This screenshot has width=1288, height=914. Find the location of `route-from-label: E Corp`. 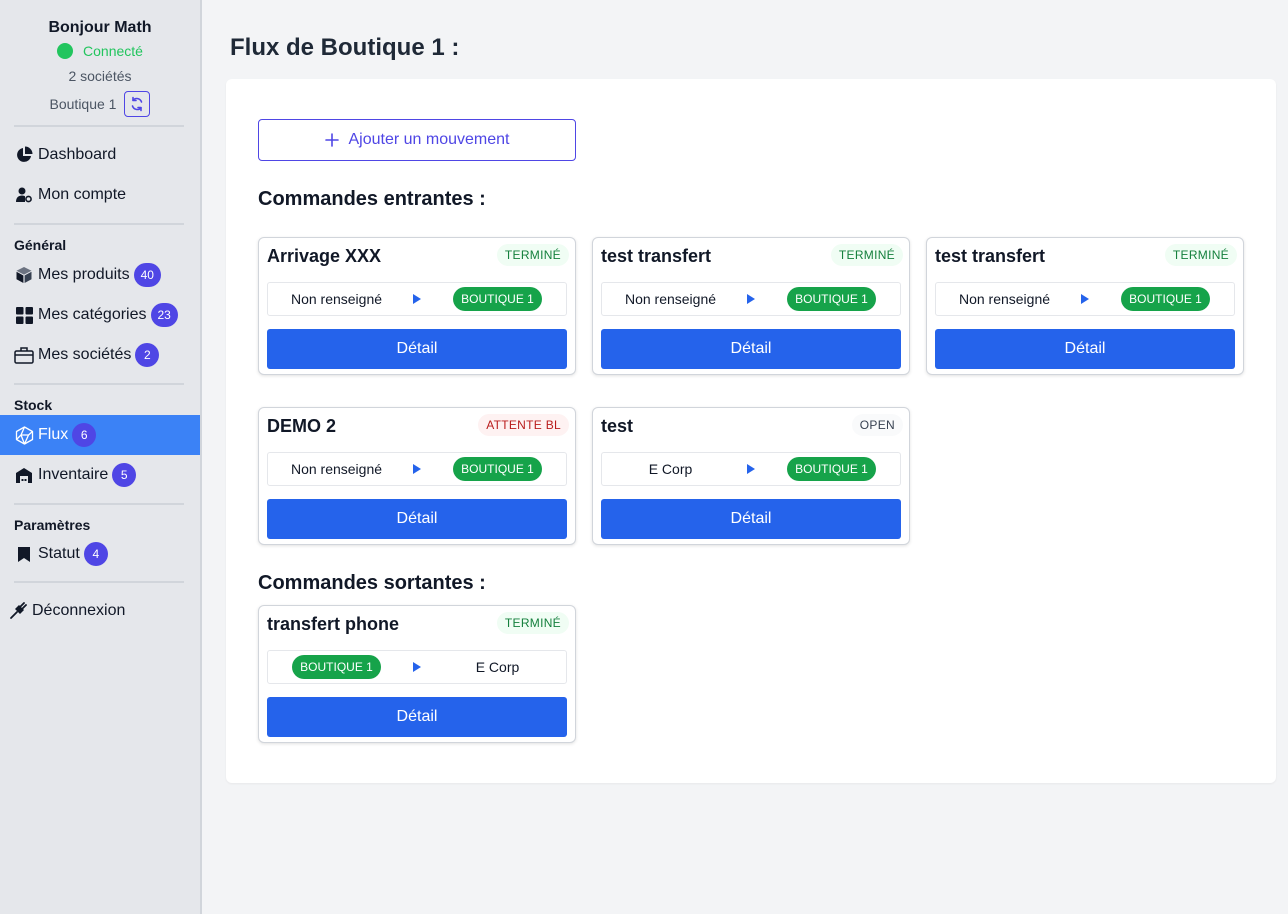

route-from-label: E Corp is located at coordinates (670, 469).